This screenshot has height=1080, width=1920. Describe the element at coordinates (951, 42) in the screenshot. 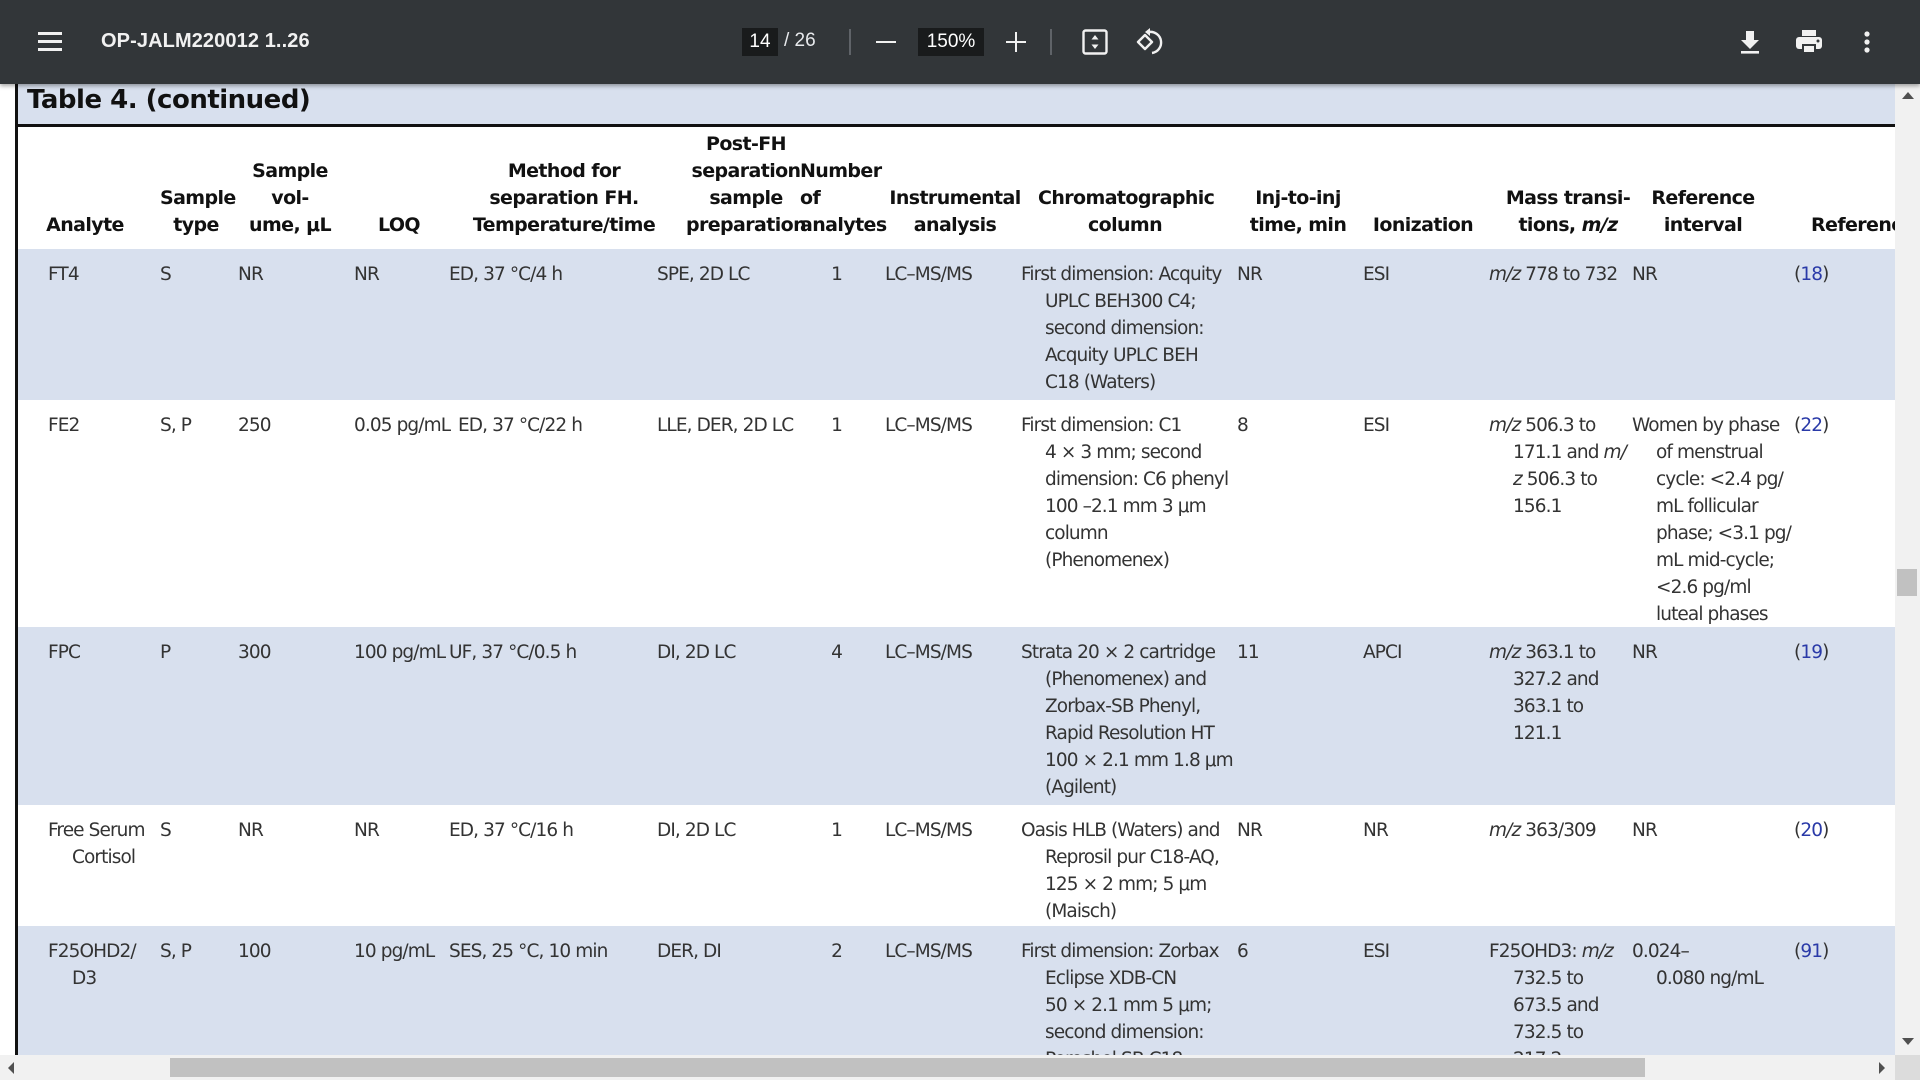

I see `zoom-level-input: 150%` at that location.